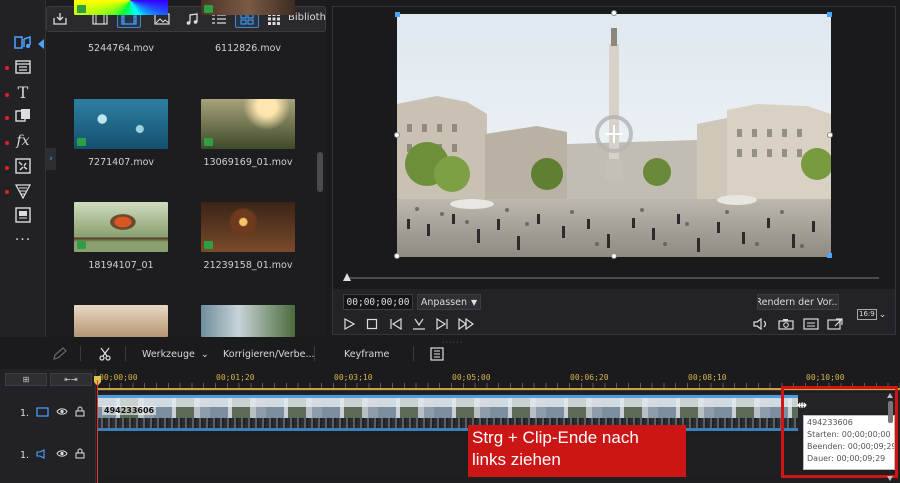 The width and height of the screenshot is (900, 483). What do you see at coordinates (42, 455) in the screenshot?
I see `audio-track-icon` at bounding box center [42, 455].